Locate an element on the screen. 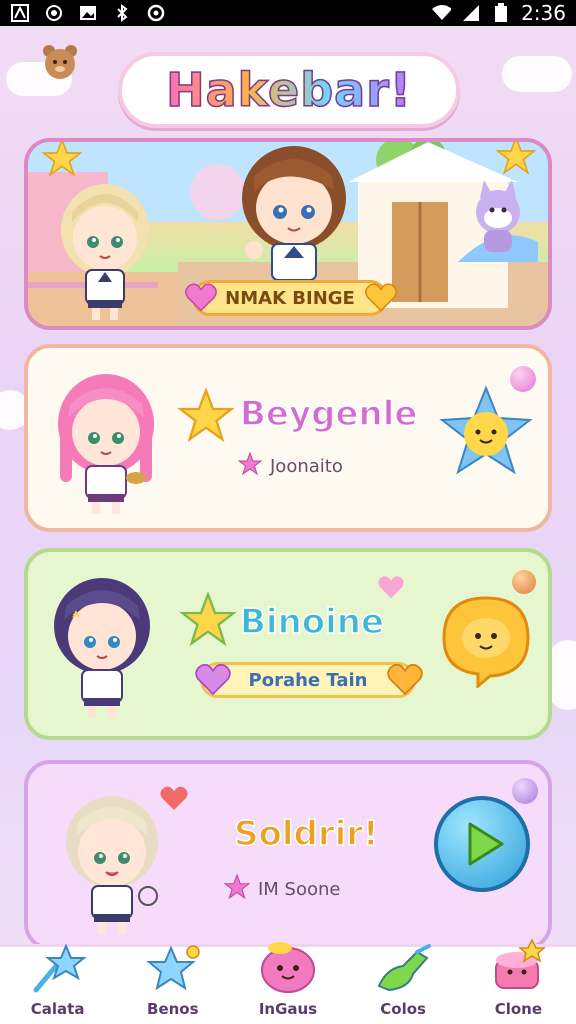 The width and height of the screenshot is (576, 1024). nav-item-benos: Benos is located at coordinates (173, 981).